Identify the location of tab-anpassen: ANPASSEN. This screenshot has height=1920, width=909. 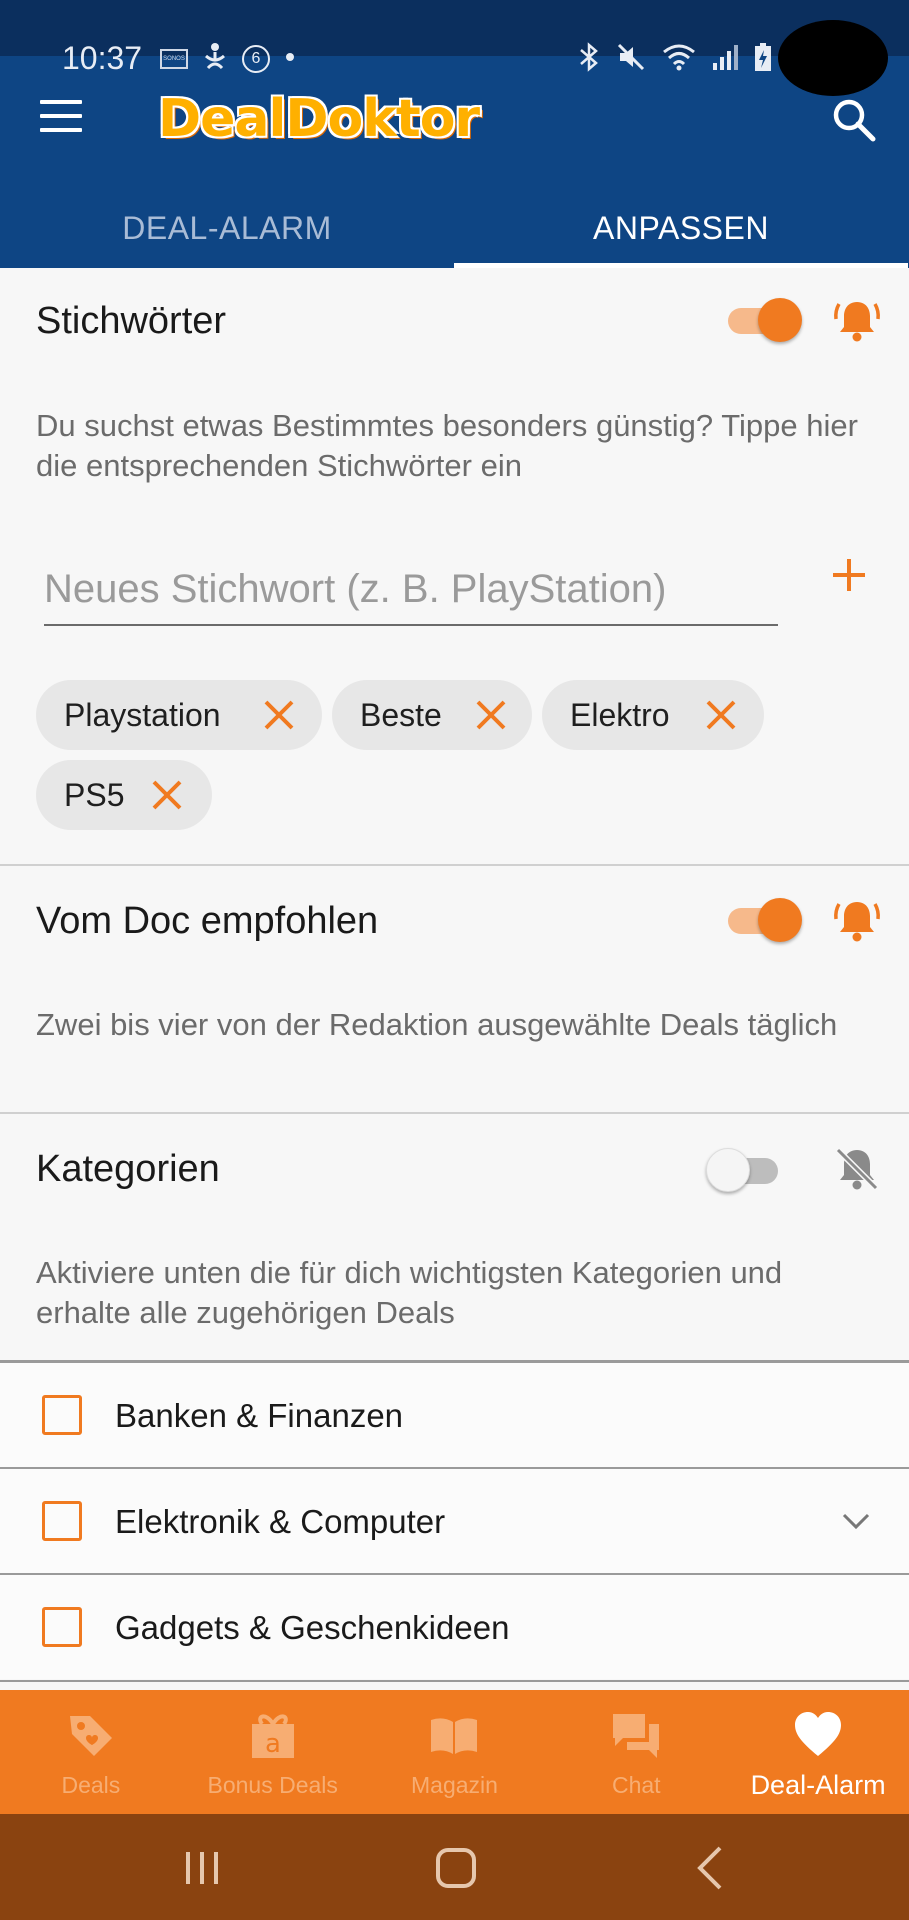
(681, 228).